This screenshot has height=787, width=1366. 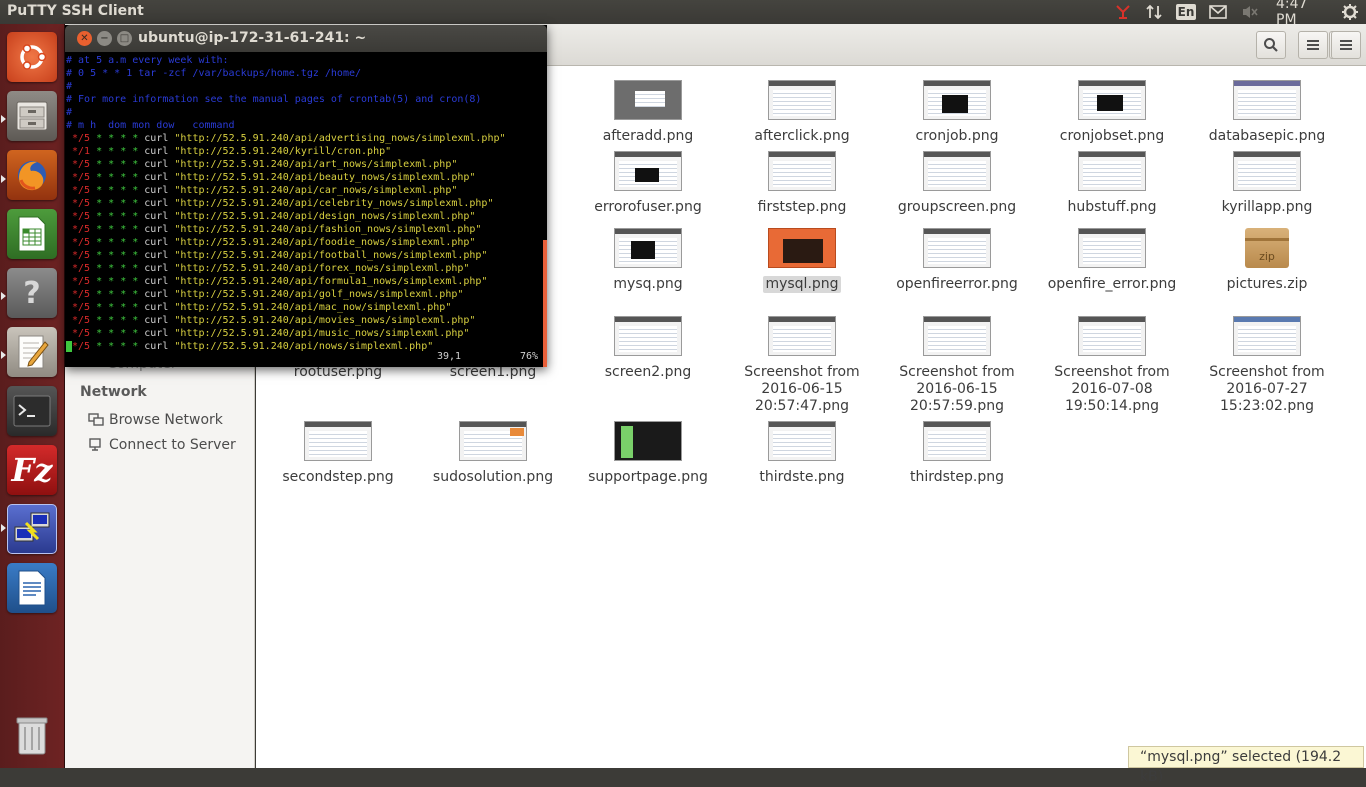 I want to click on file-item: Screenshot from 2016-06-15 20:57:59.png, so click(x=957, y=365).